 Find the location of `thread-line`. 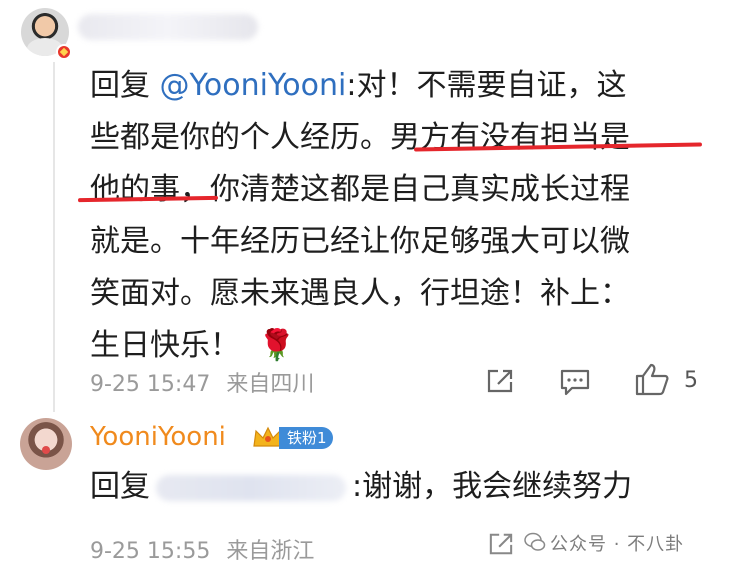

thread-line is located at coordinates (54, 237).